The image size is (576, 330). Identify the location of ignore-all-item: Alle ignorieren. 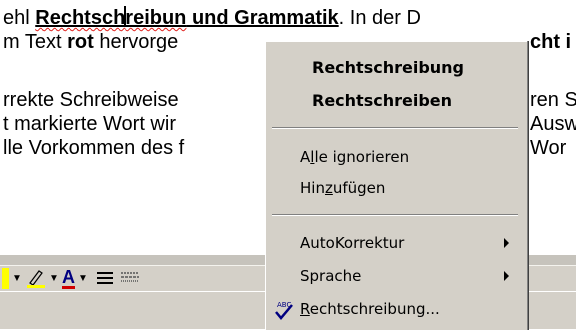
(393, 158).